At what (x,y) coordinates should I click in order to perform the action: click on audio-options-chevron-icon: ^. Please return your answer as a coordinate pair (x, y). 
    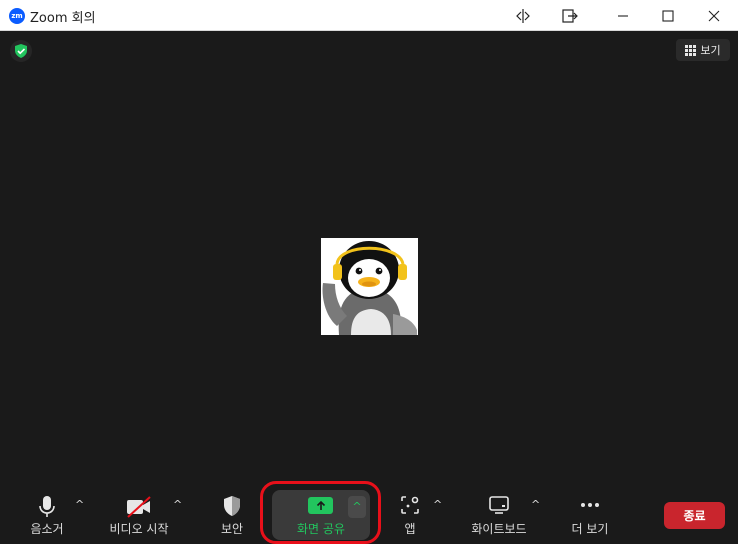
    Looking at the image, I should click on (79, 504).